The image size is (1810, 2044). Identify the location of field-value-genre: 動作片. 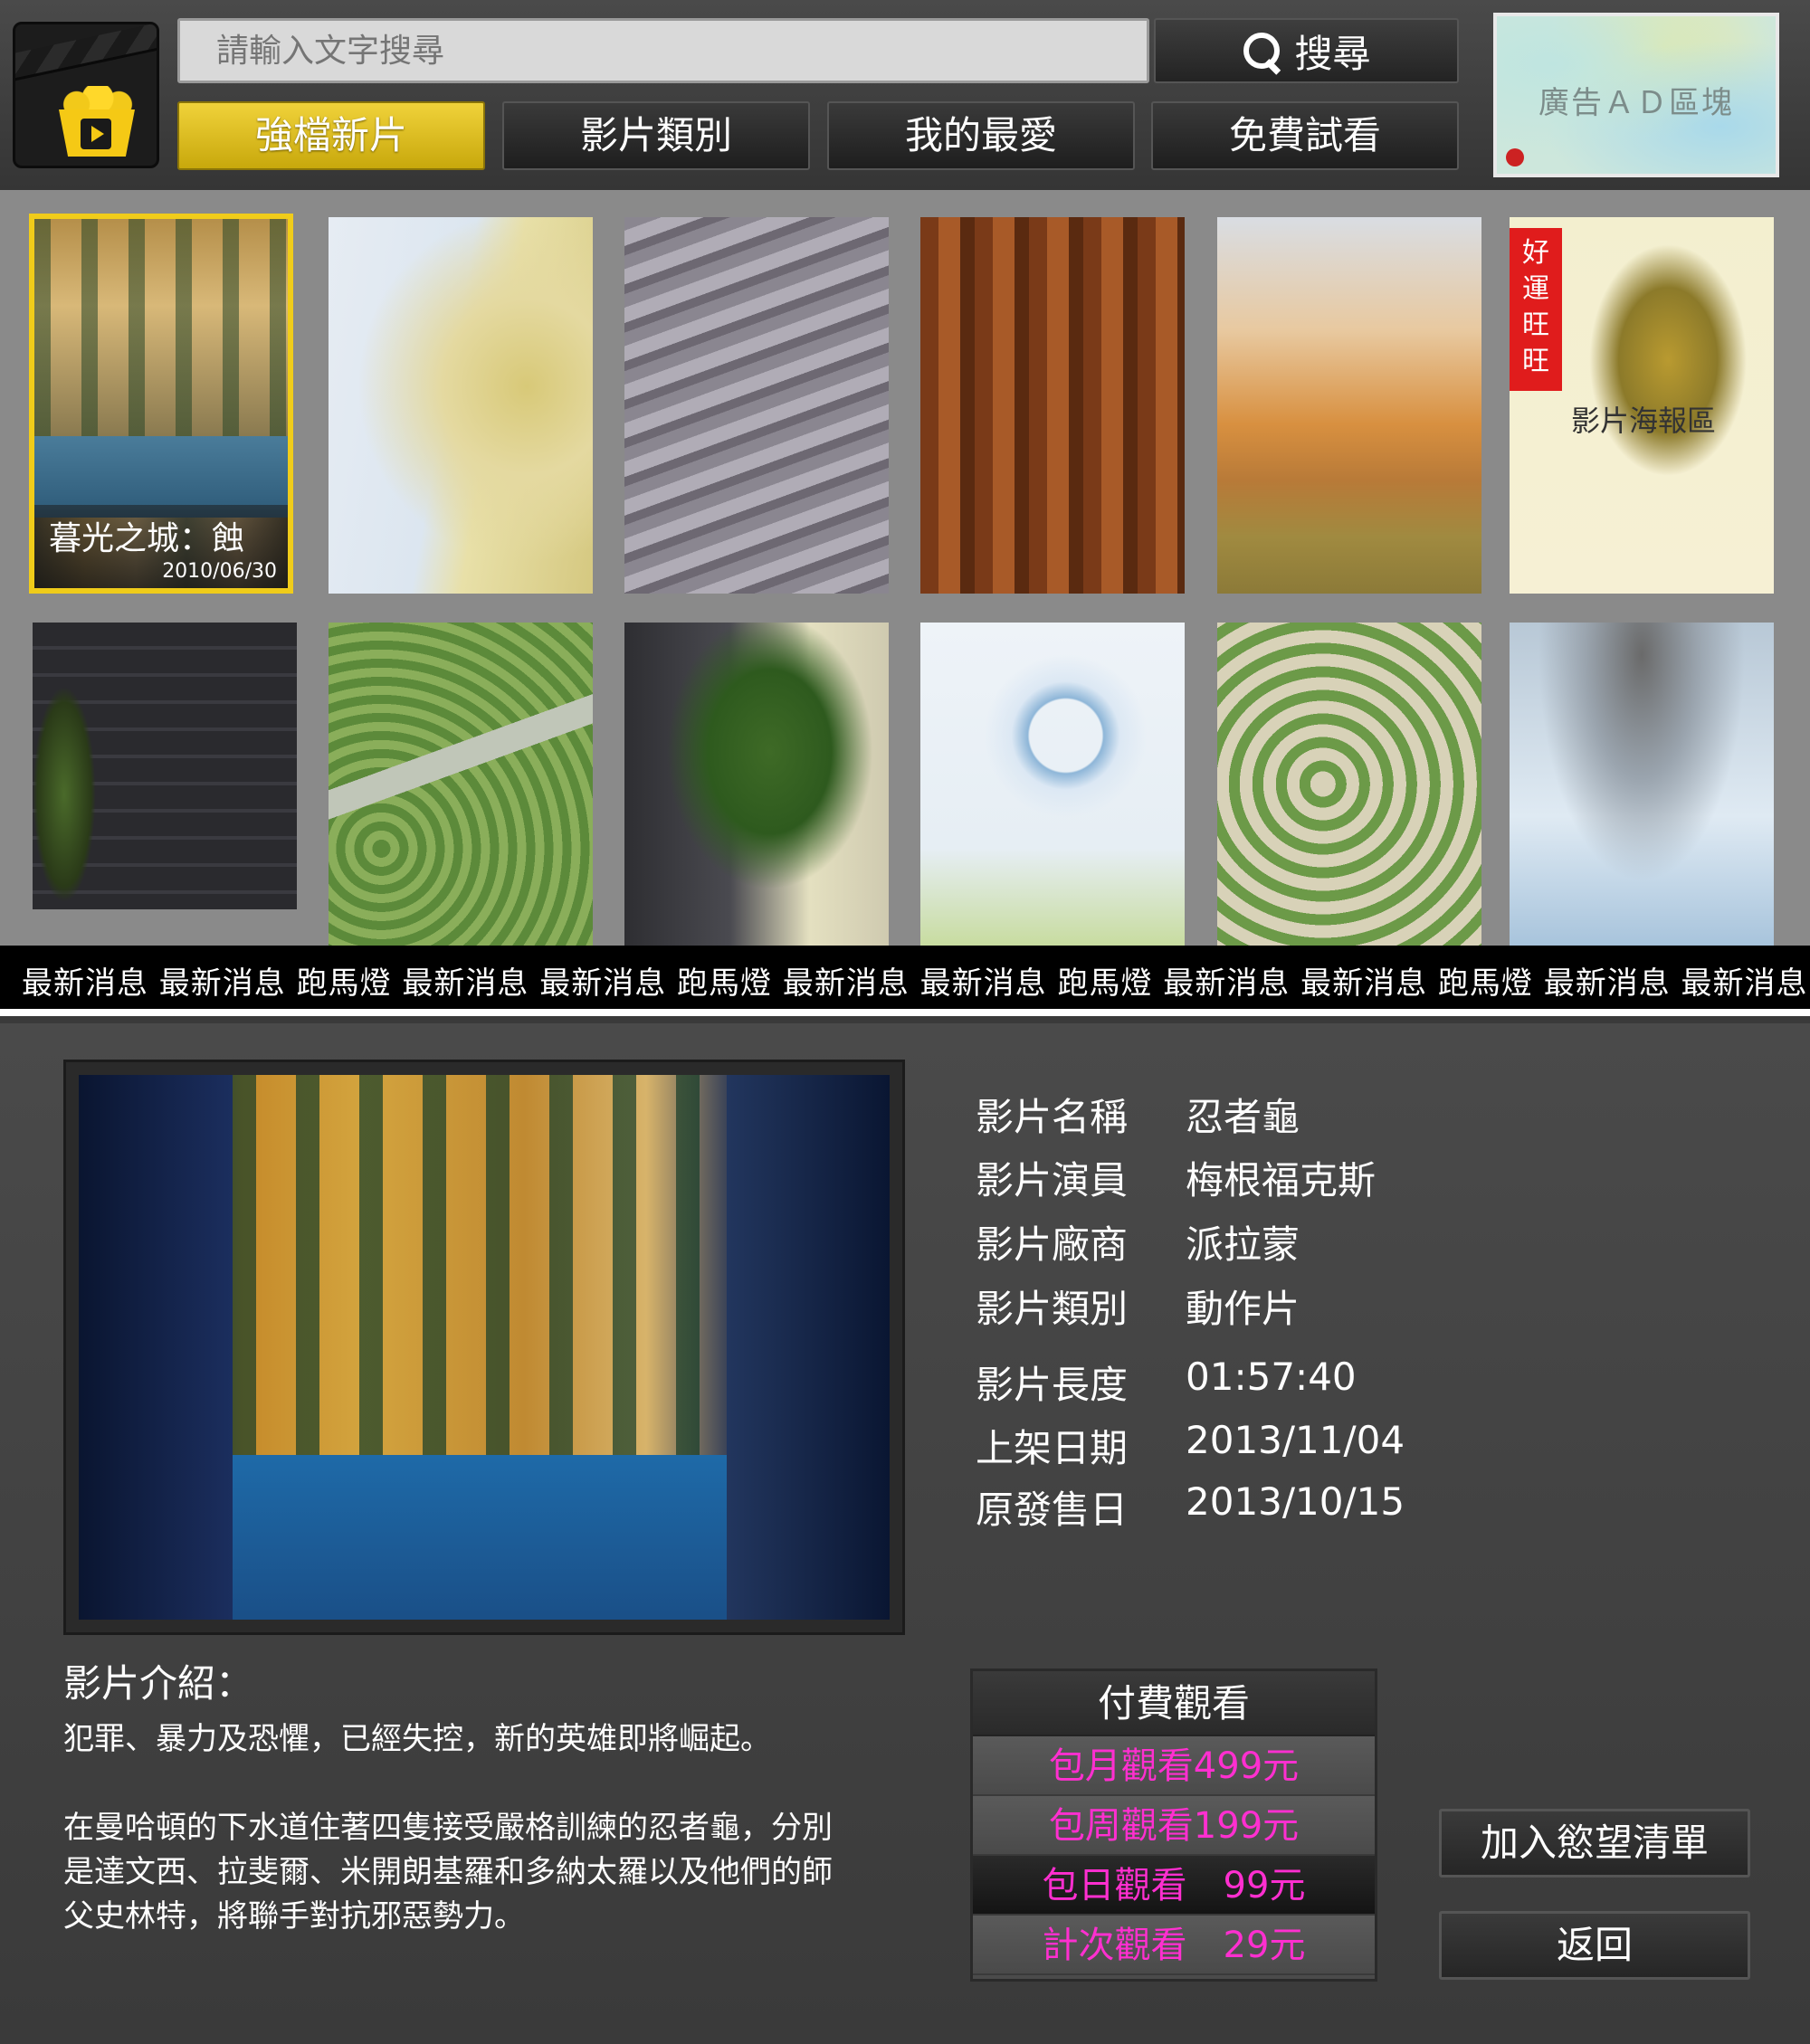
(1243, 1309).